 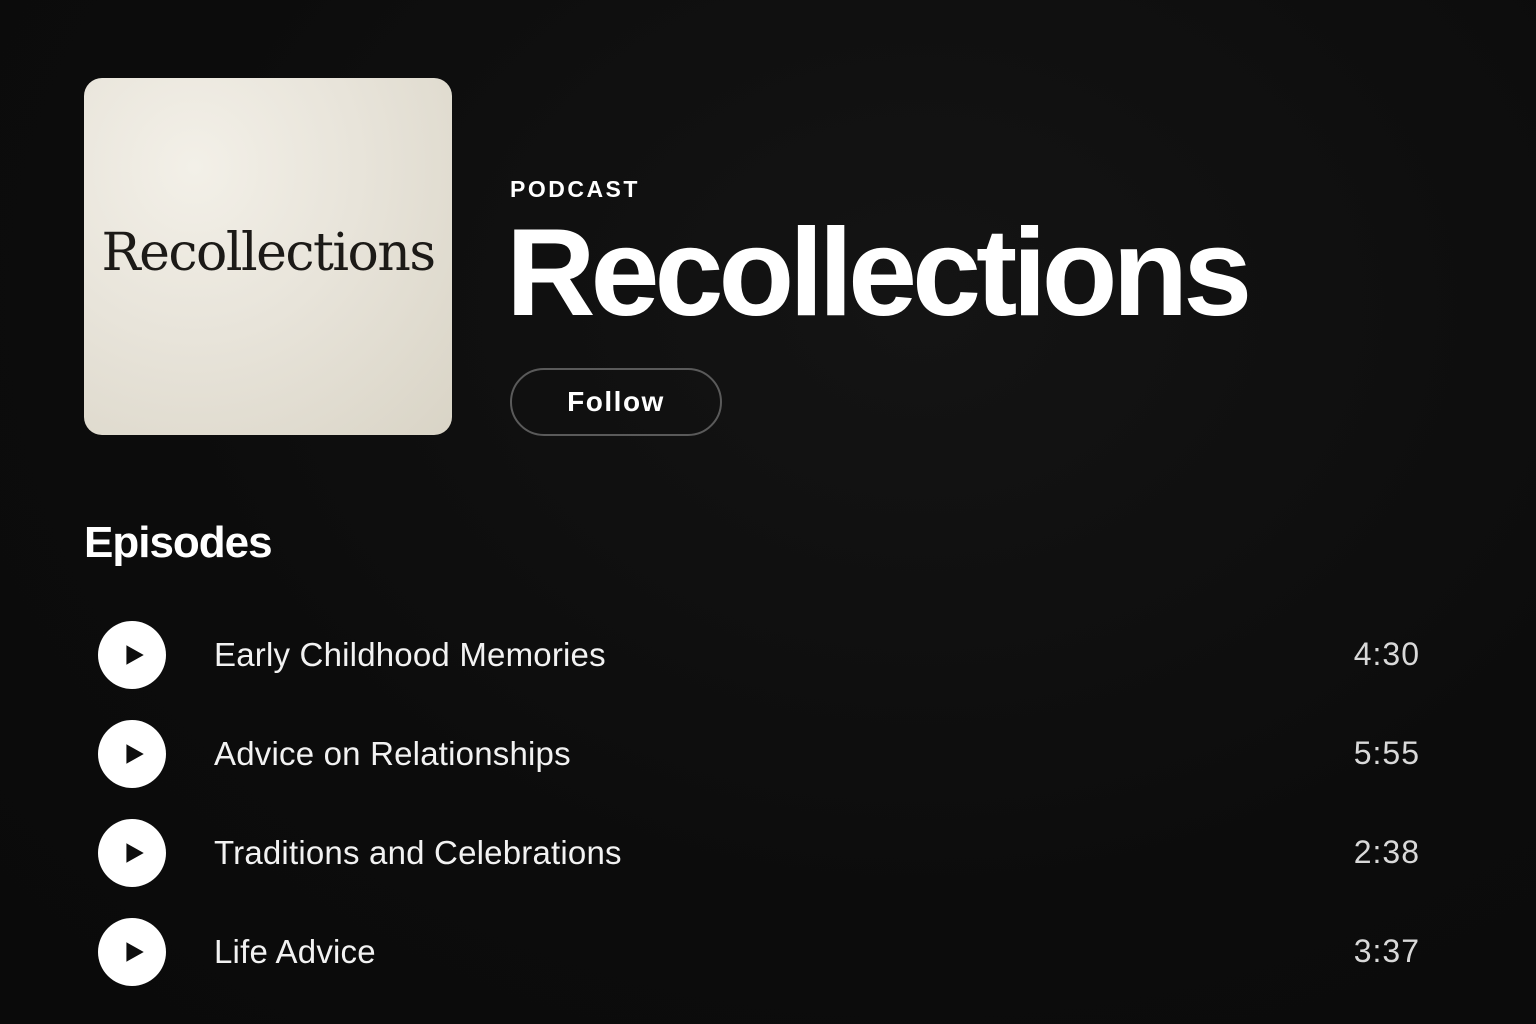 I want to click on podcast-cover-art: Recollections, so click(x=268, y=256).